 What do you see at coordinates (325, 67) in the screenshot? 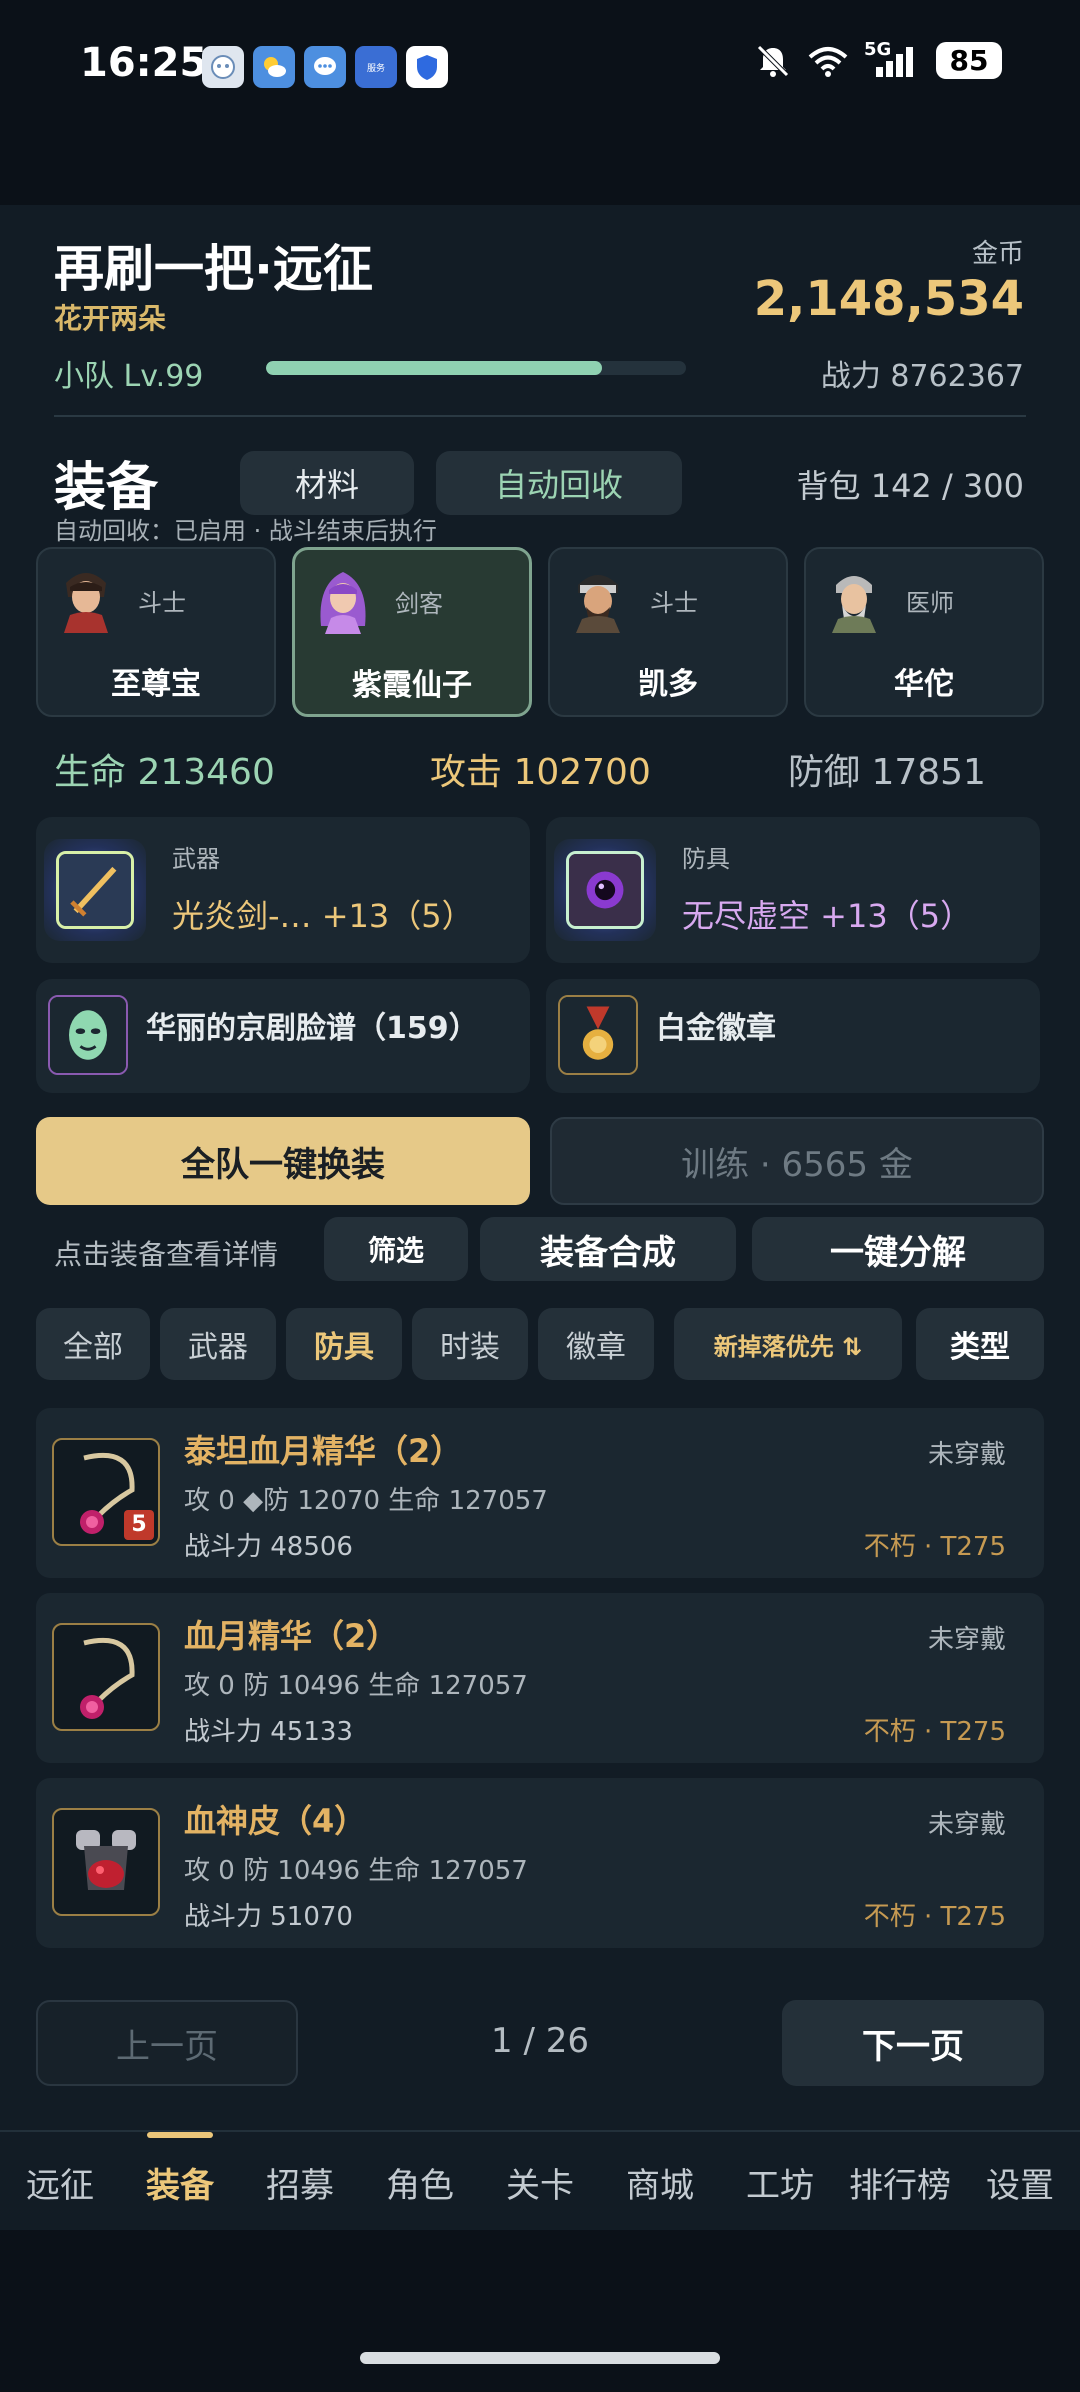
I see `messages-icon` at bounding box center [325, 67].